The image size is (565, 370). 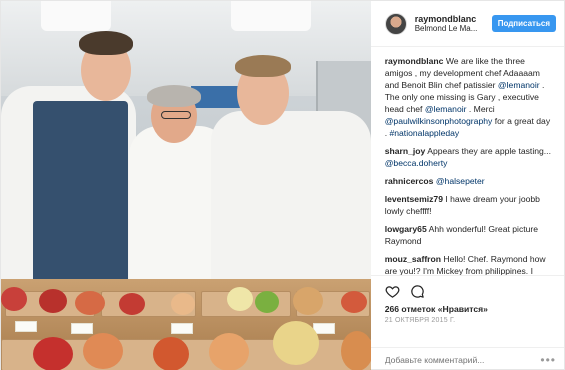 I want to click on add-comment-input, so click(x=459, y=359).